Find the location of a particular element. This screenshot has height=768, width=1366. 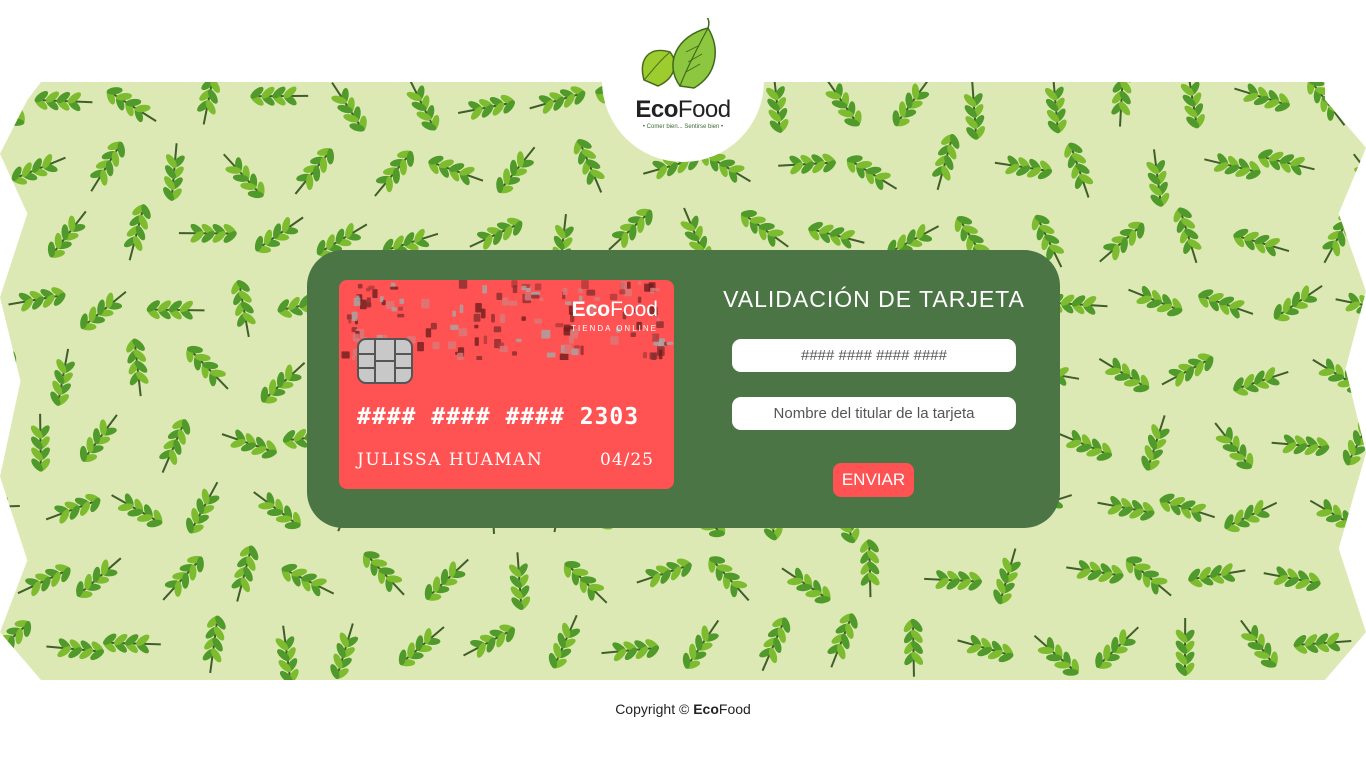

card-brand-logo: EcoFood is located at coordinates (614, 309).